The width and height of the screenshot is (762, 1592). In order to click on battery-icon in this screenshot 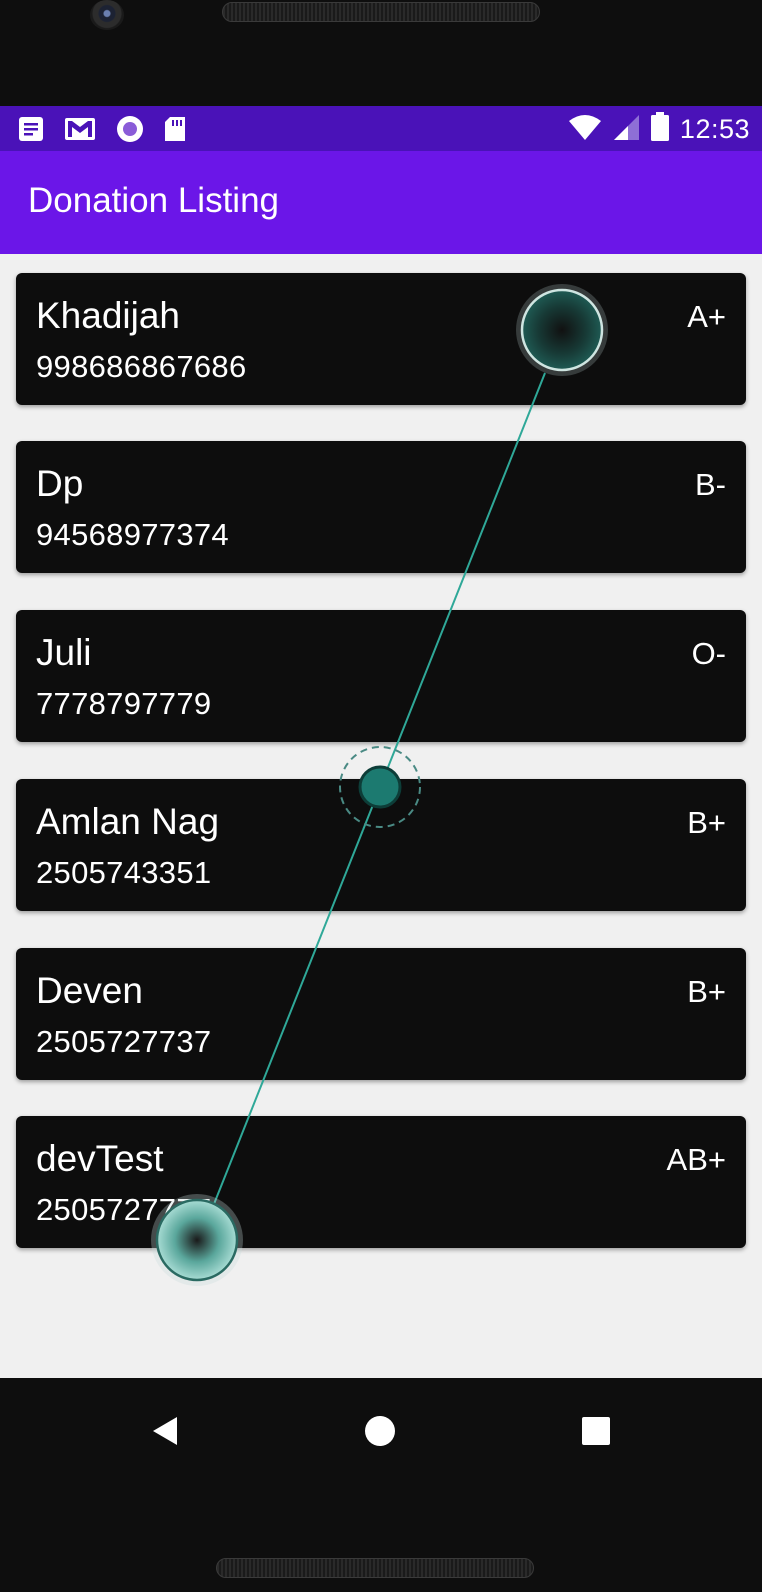, I will do `click(660, 129)`.